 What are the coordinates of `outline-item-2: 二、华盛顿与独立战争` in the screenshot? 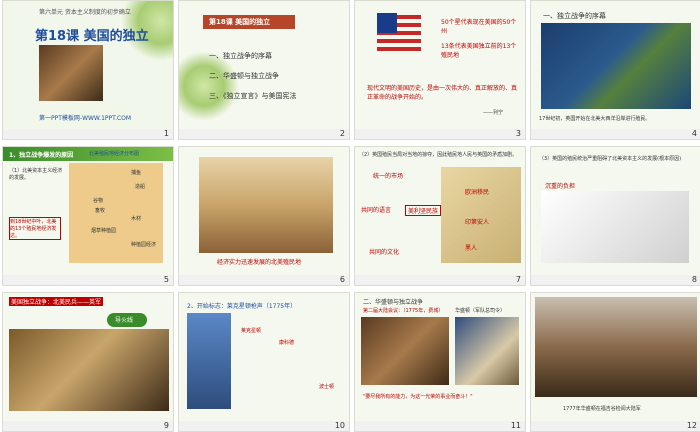 It's located at (244, 76).